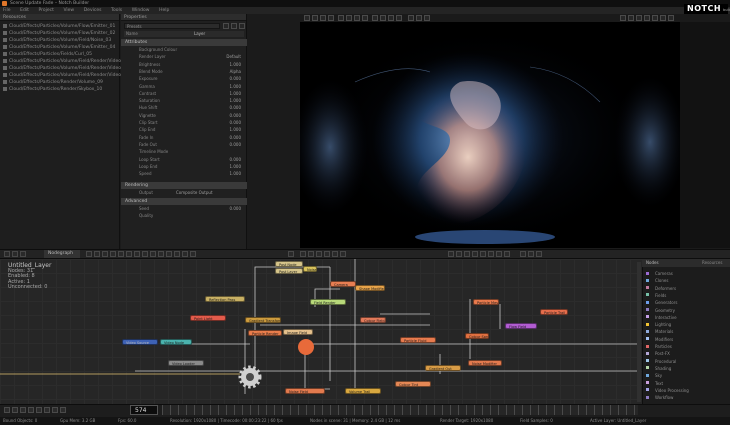 Image resolution: width=730 pixels, height=425 pixels. I want to click on graph-node: Video Loader, so click(186, 363).